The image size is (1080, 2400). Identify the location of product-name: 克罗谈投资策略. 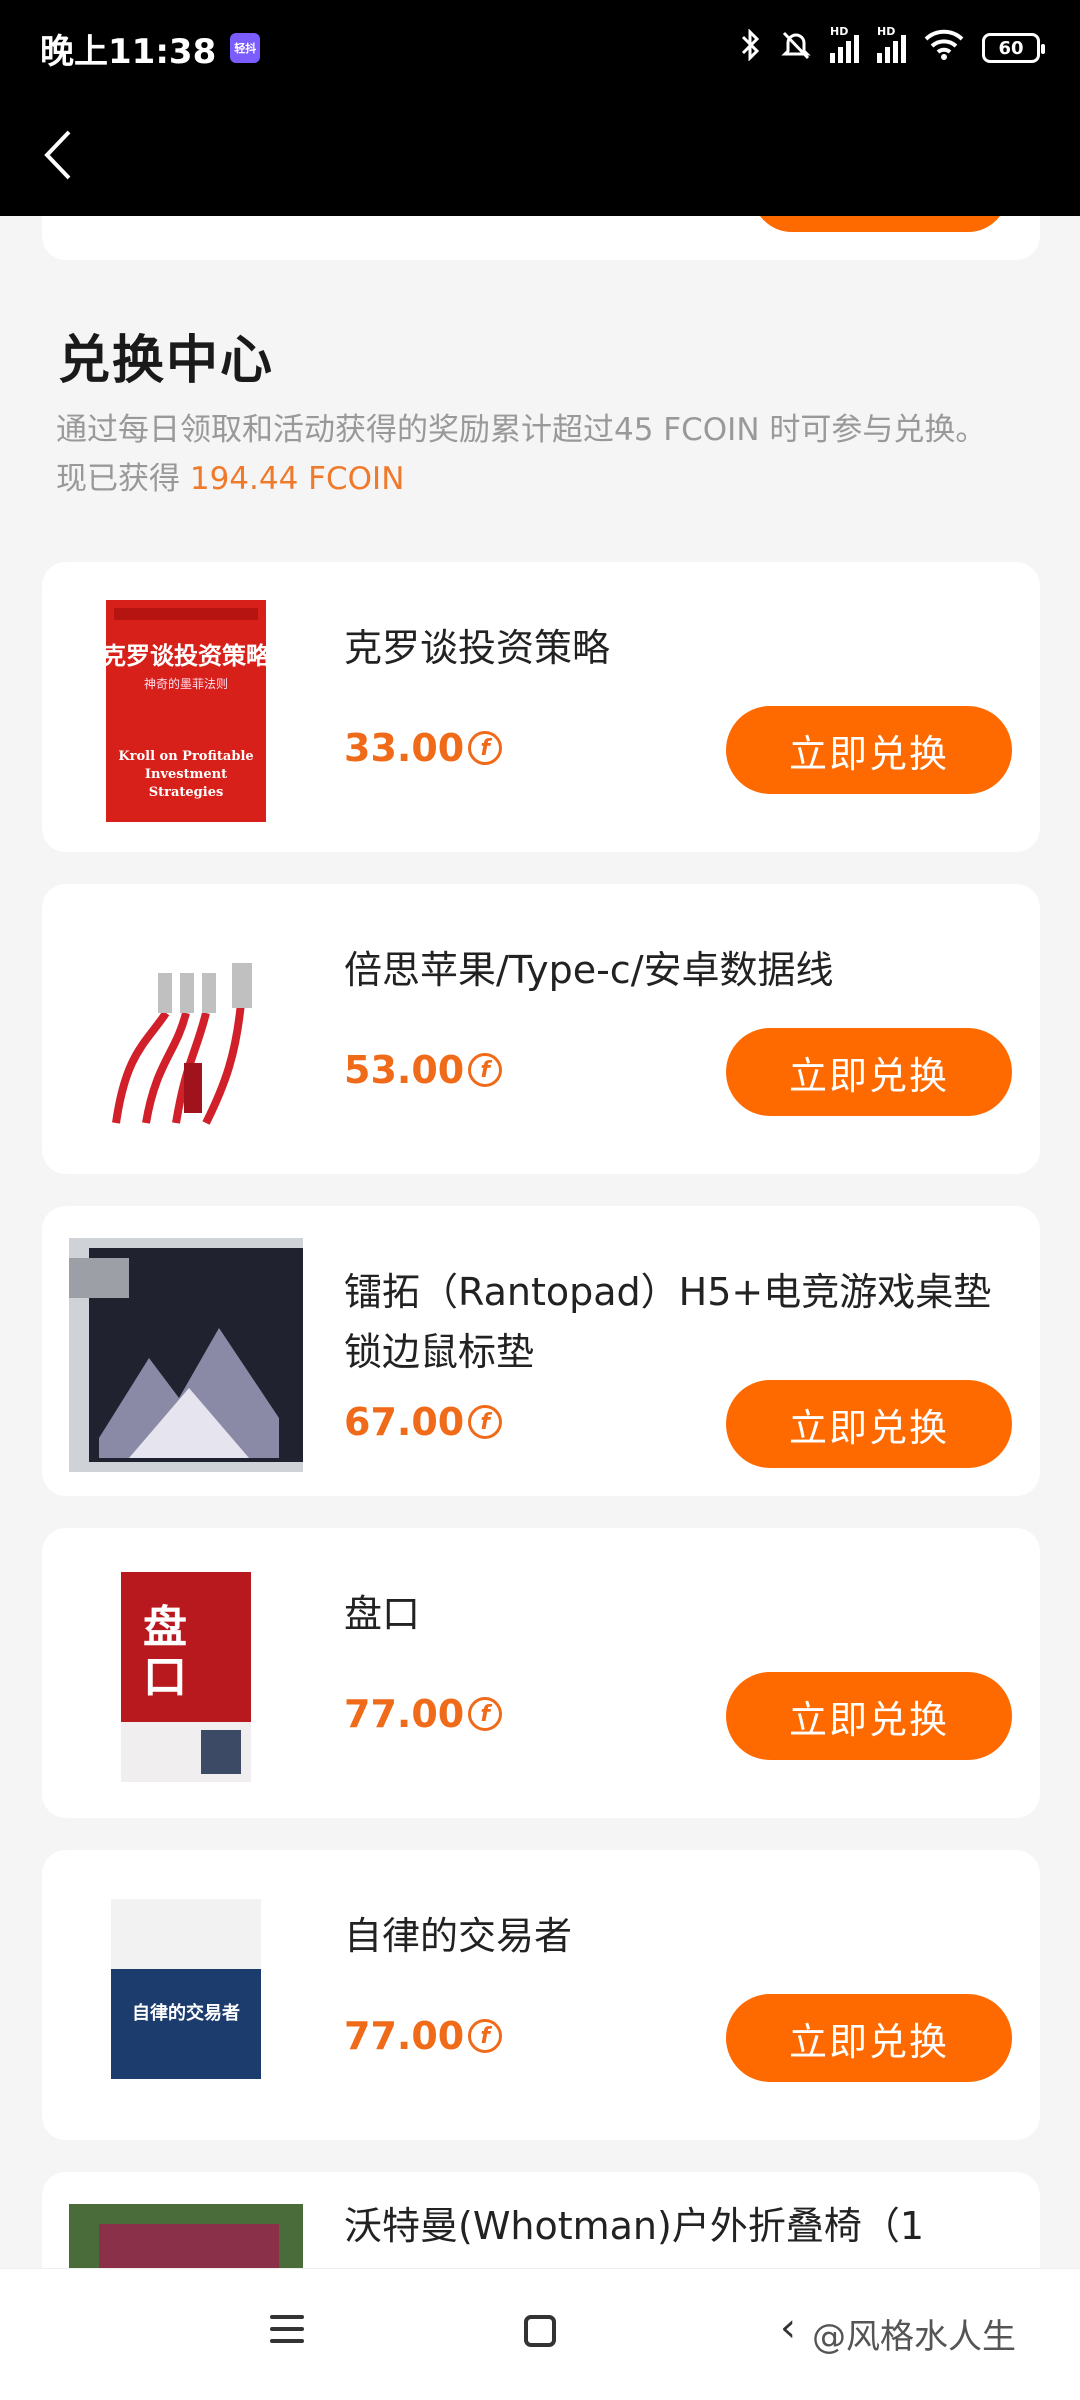
(477, 648).